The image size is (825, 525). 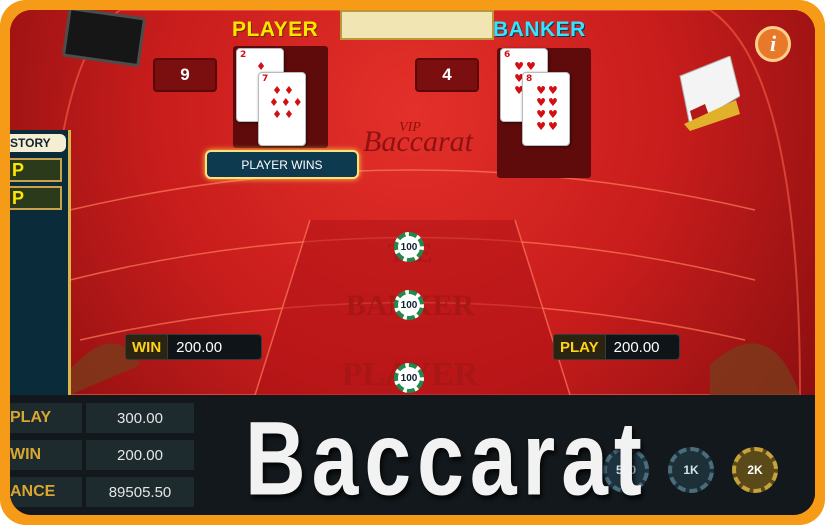 What do you see at coordinates (147, 347) in the screenshot?
I see `win-pill-tag: WIN` at bounding box center [147, 347].